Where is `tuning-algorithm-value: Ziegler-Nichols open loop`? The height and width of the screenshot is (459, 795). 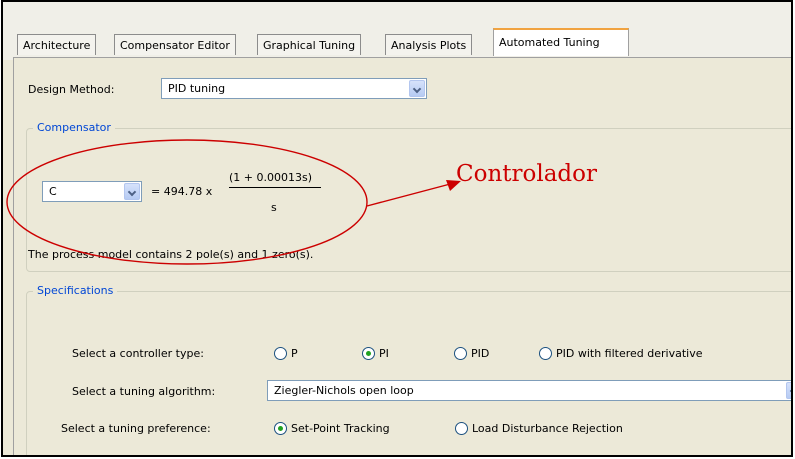 tuning-algorithm-value: Ziegler-Nichols open loop is located at coordinates (344, 390).